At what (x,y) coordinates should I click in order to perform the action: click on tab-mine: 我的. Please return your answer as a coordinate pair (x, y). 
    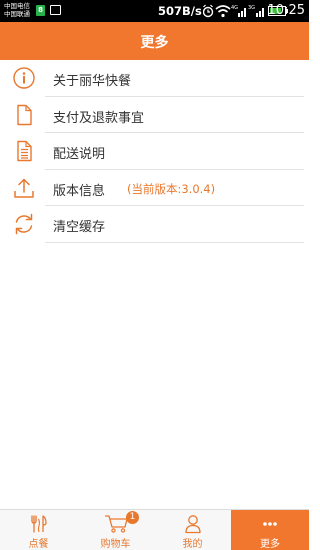
    Looking at the image, I should click on (192, 530).